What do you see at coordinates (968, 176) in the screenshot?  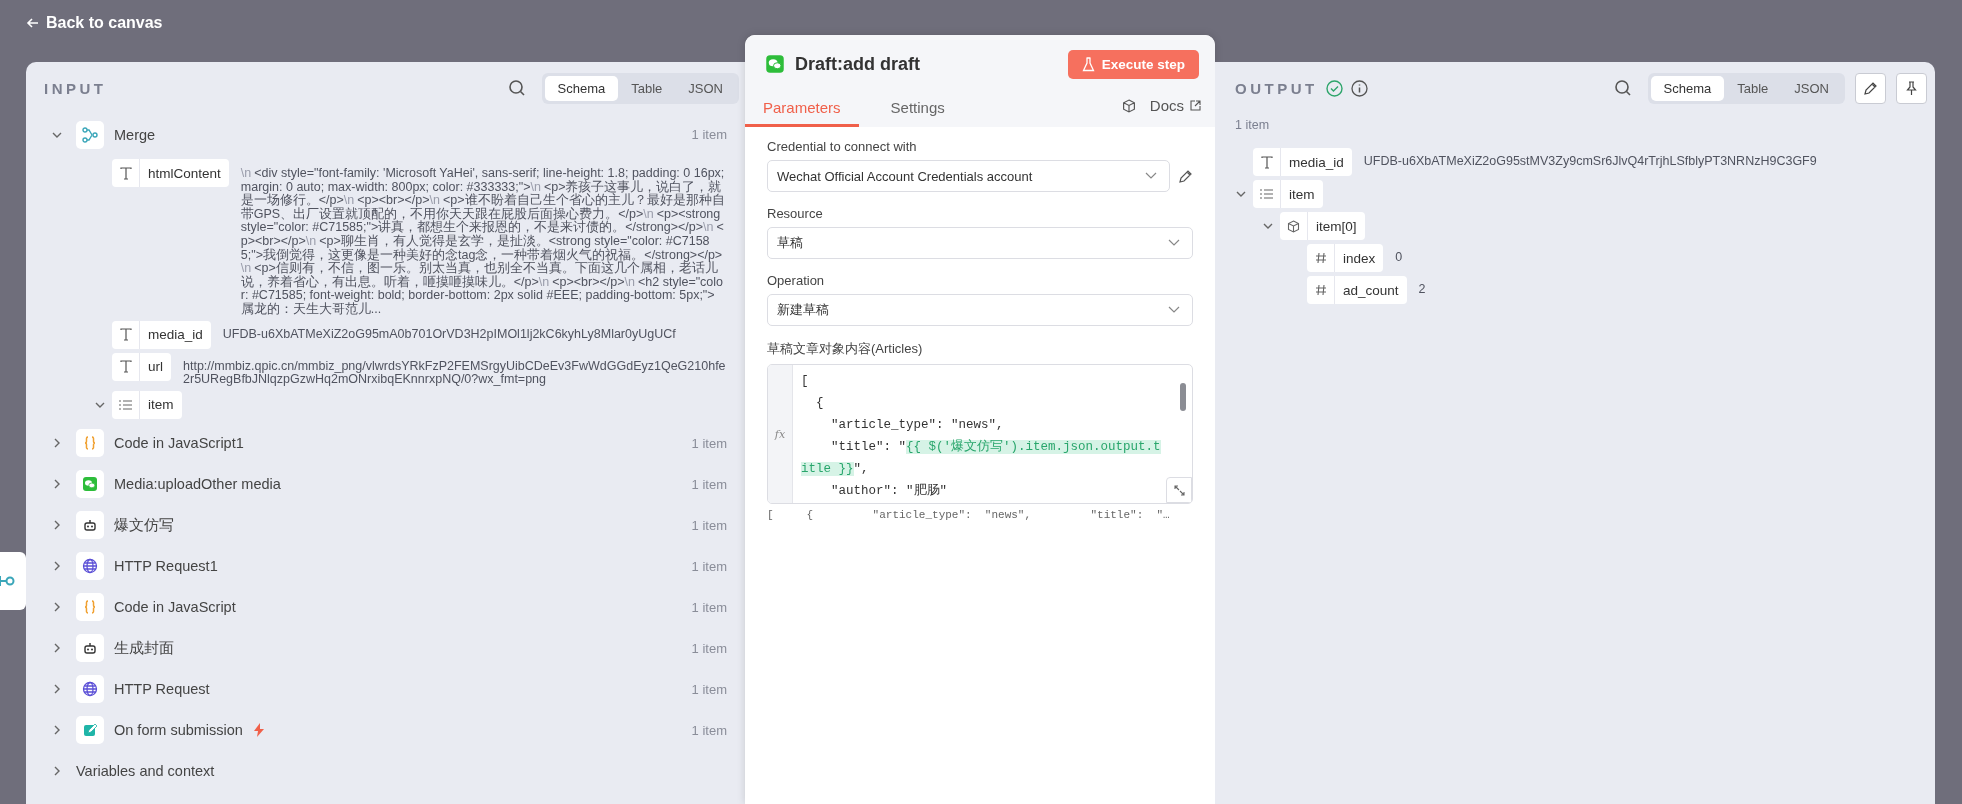 I see `select-field: Wechat Official Account Credentials account` at bounding box center [968, 176].